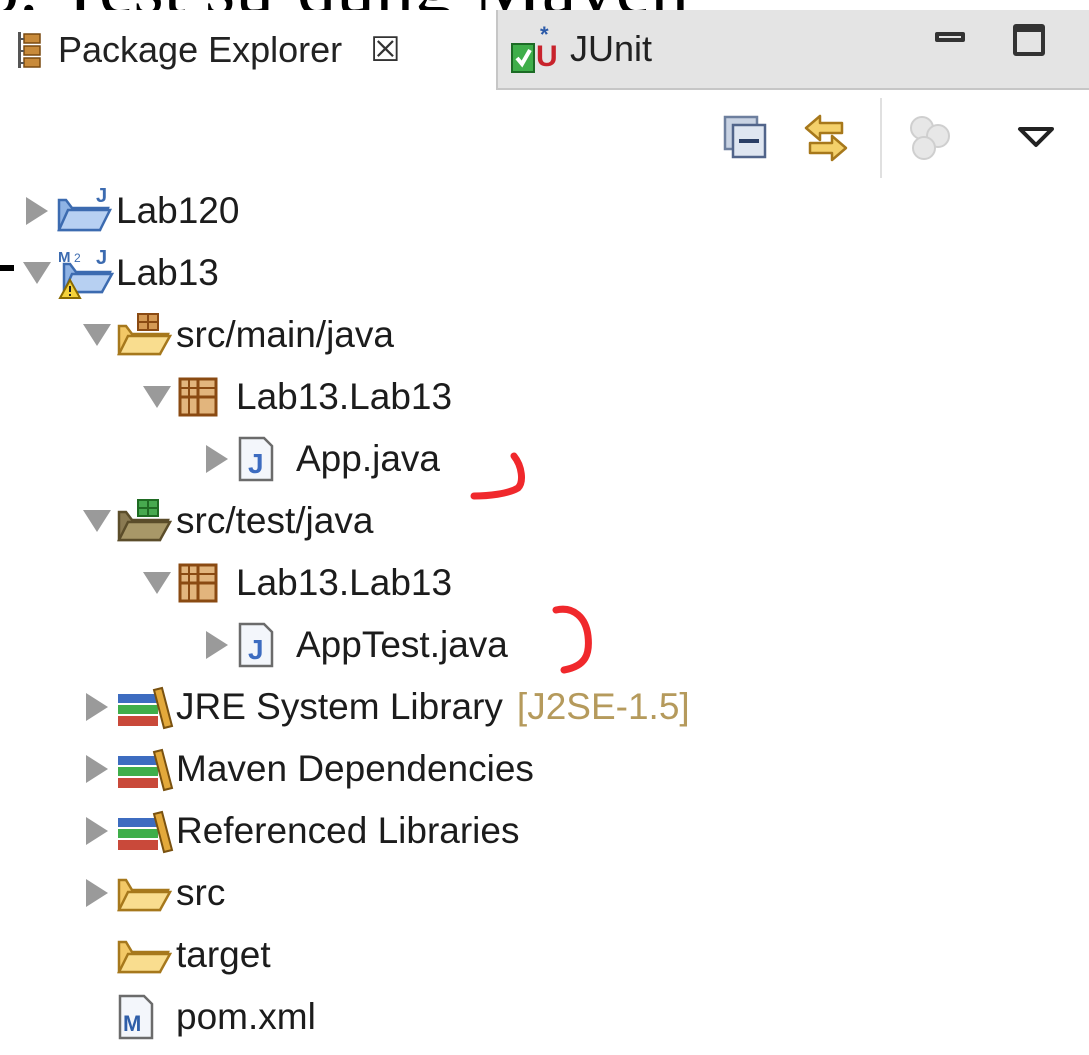 Image resolution: width=1089 pixels, height=1055 pixels. I want to click on close-tab-icon: ☒, so click(385, 50).